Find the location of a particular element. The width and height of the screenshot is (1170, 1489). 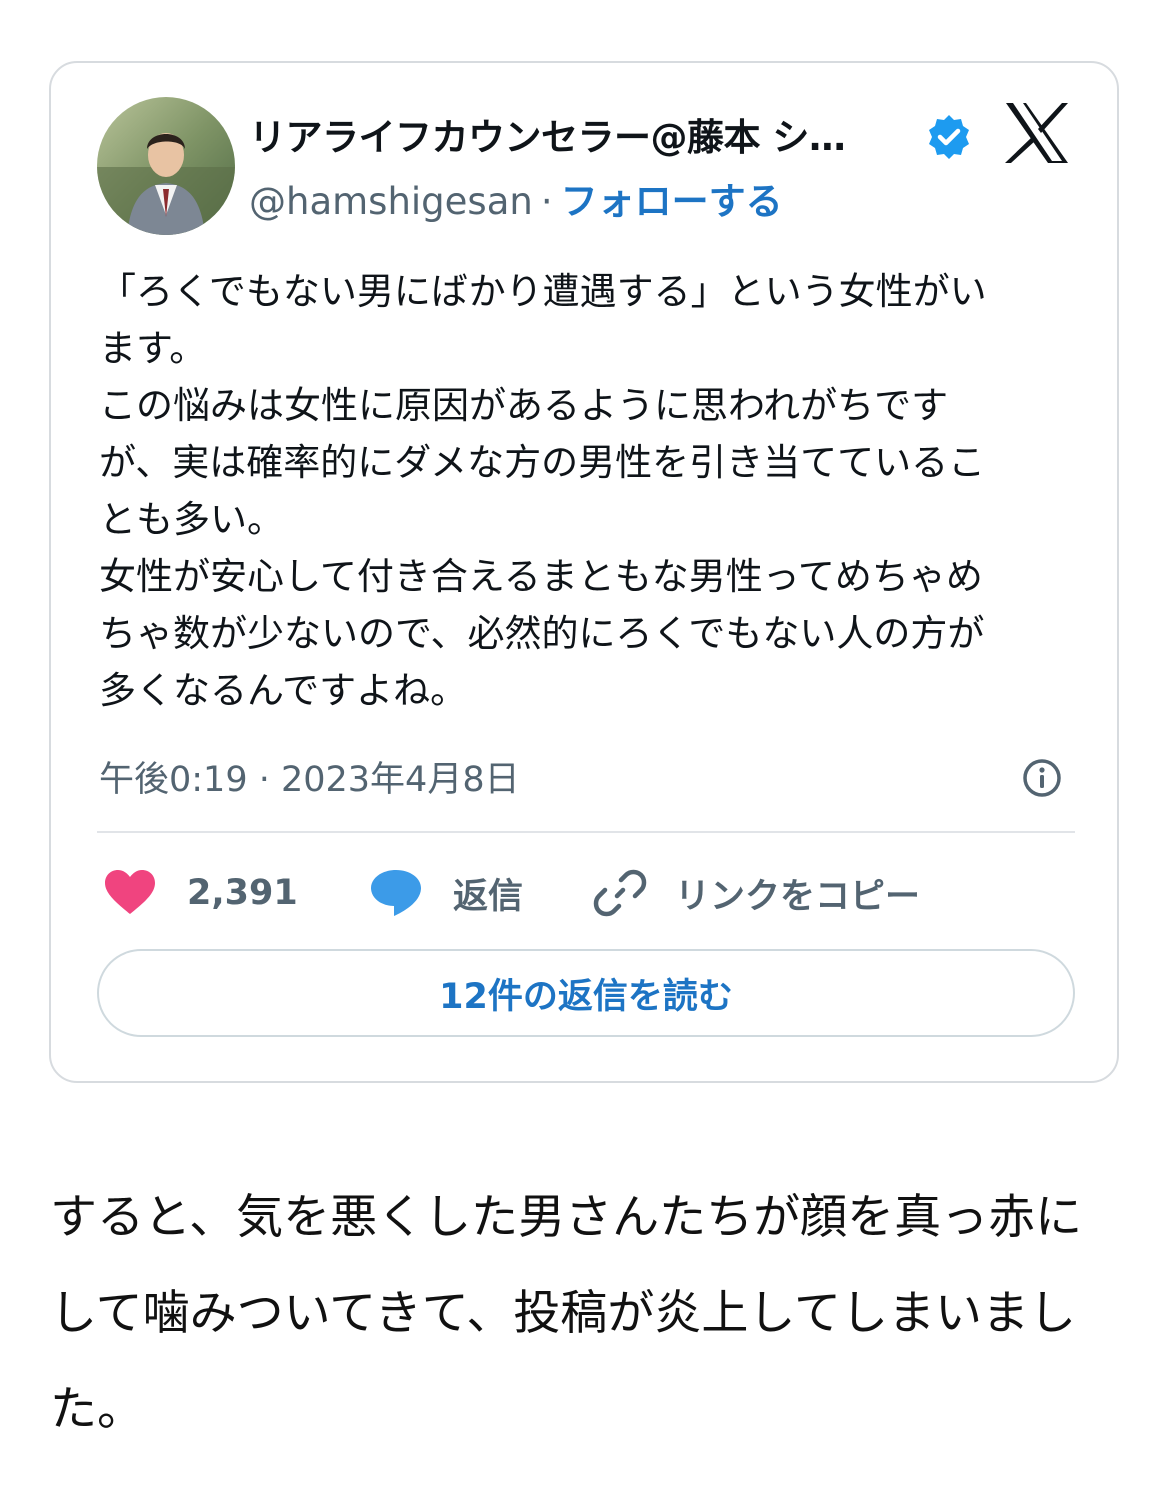

article-line: して噛みついてきて、投稿が炎上してしまいまし is located at coordinates (563, 1313).